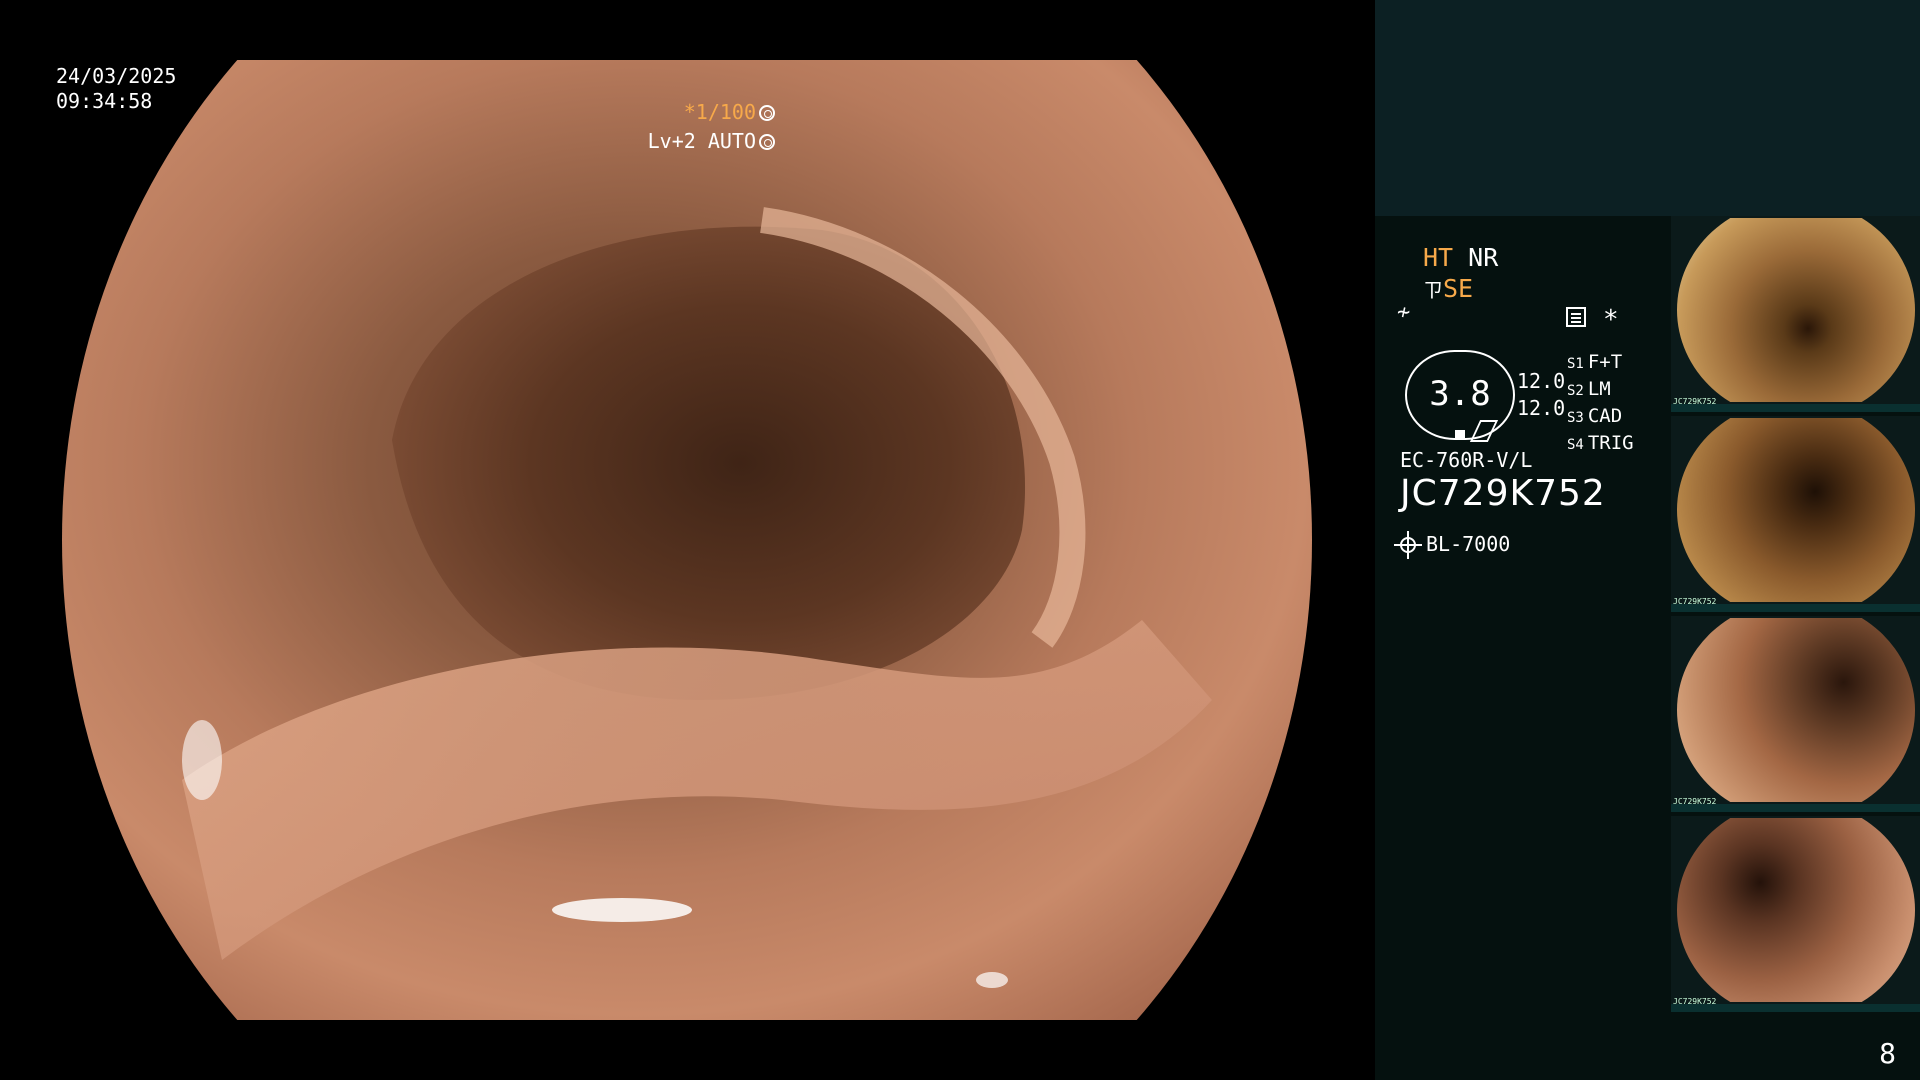 The height and width of the screenshot is (1080, 1920). I want to click on panel-header-block, so click(1647, 108).